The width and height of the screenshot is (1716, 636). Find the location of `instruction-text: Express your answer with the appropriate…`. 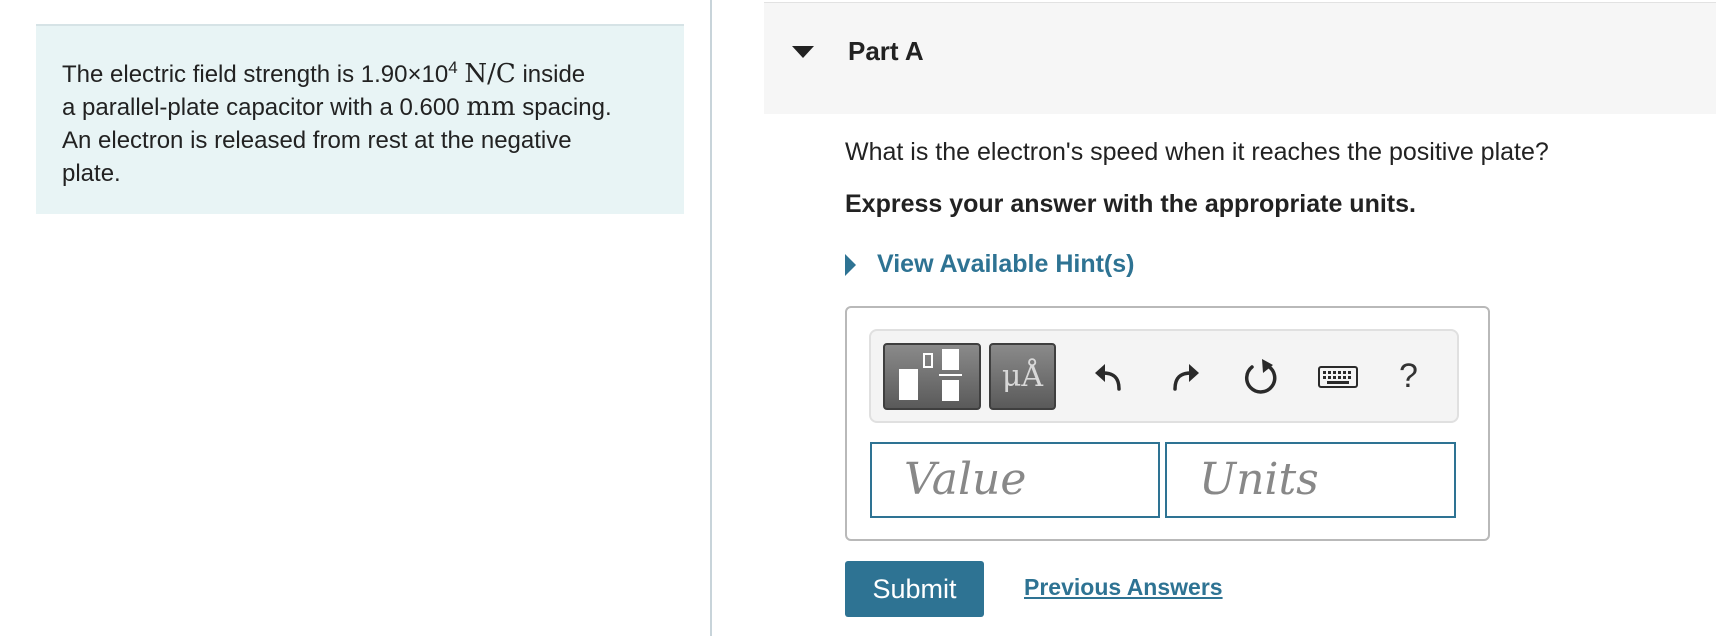

instruction-text: Express your answer with the appropriate… is located at coordinates (1130, 204).